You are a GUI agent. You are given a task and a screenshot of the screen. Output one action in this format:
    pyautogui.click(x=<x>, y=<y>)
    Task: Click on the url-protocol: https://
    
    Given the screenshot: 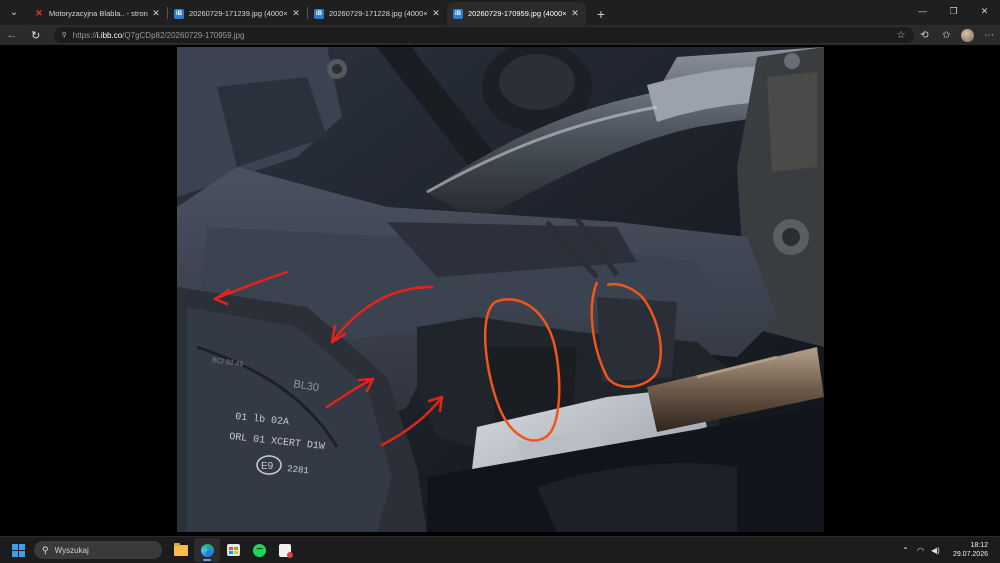 What is the action you would take?
    pyautogui.click(x=84, y=35)
    